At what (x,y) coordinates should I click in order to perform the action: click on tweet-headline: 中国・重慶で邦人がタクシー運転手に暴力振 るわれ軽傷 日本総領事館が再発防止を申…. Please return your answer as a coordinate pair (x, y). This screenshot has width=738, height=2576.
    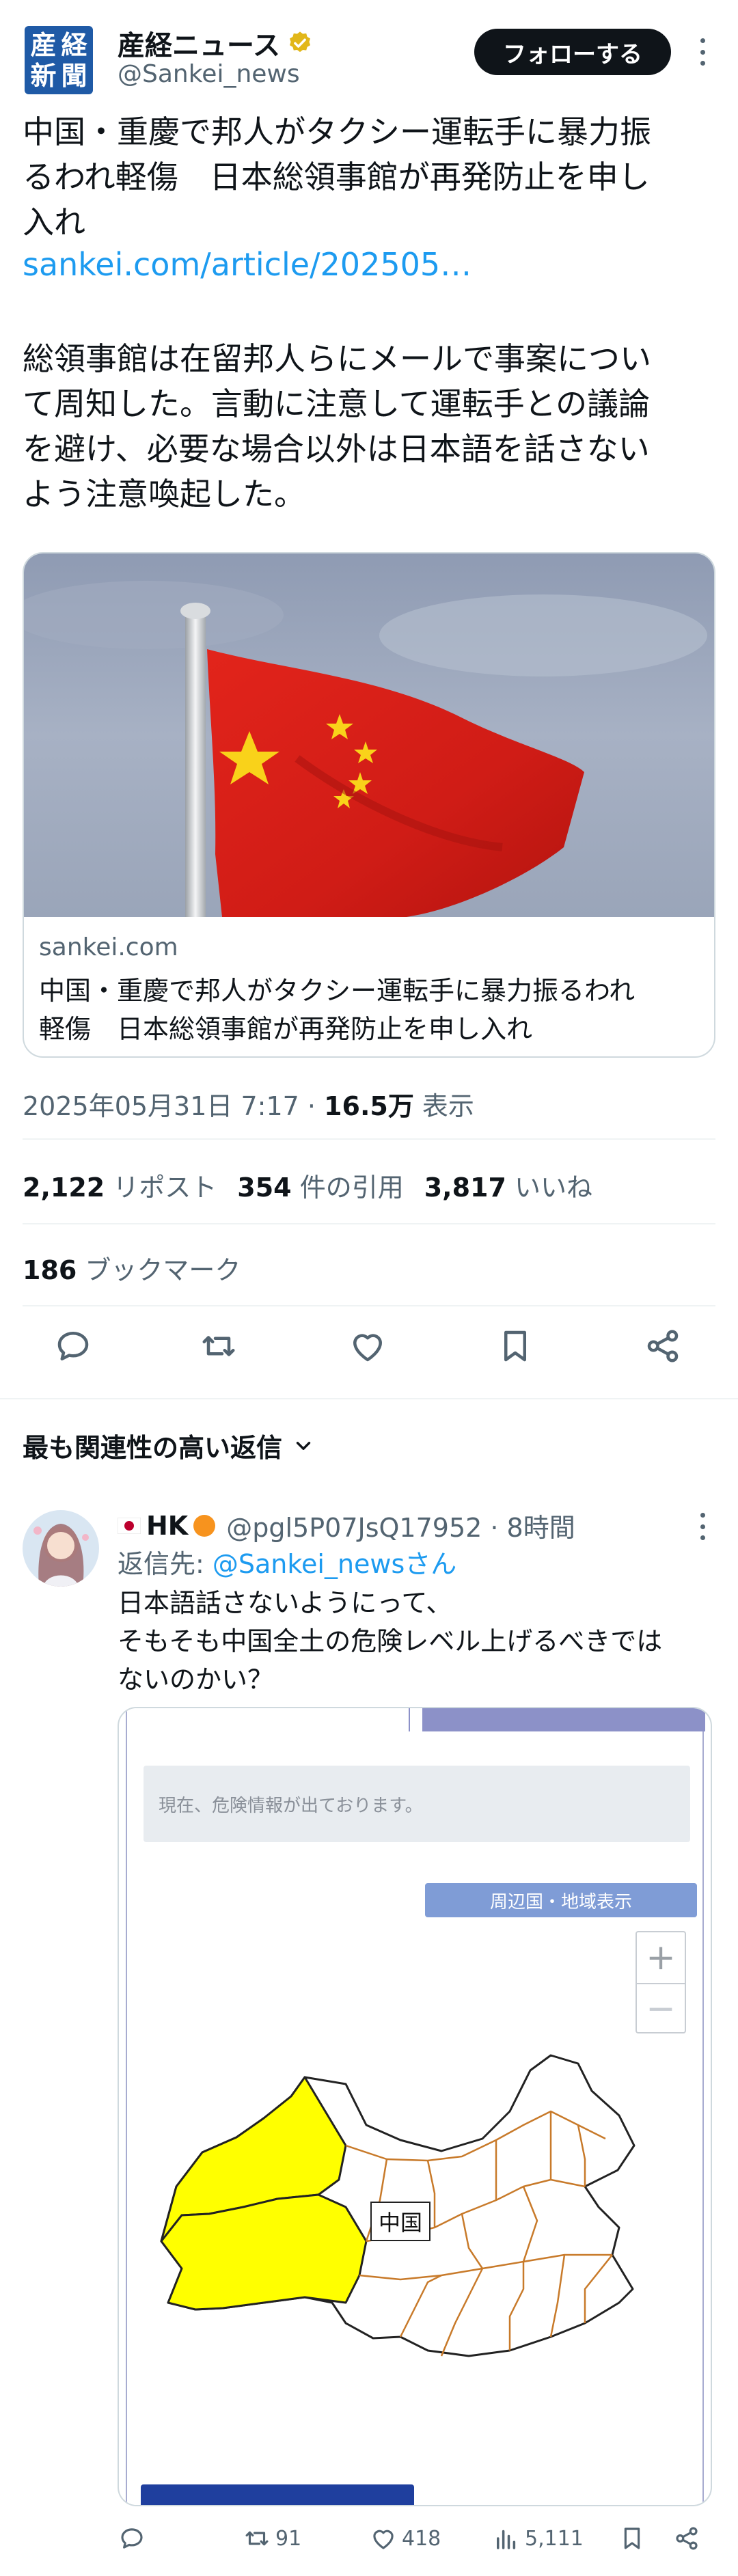
    Looking at the image, I should click on (337, 177).